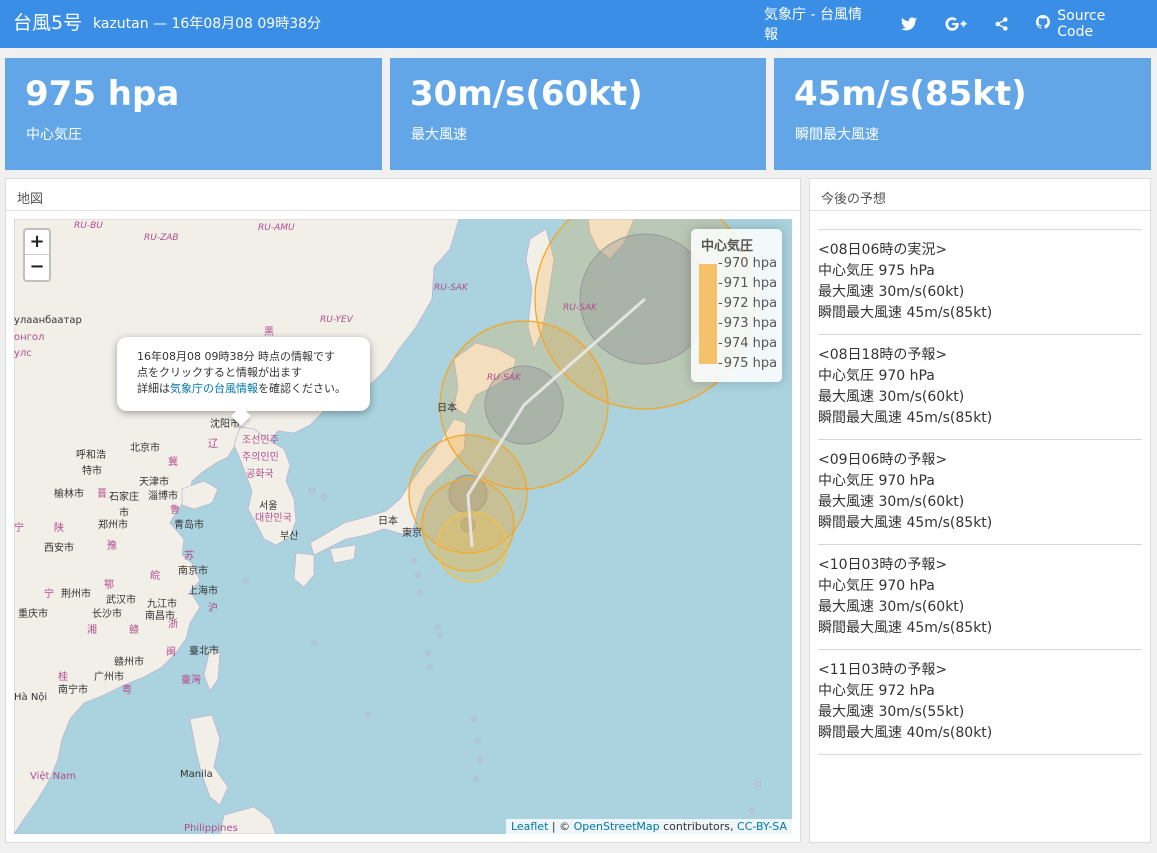  I want to click on twitter-icon, so click(909, 24).